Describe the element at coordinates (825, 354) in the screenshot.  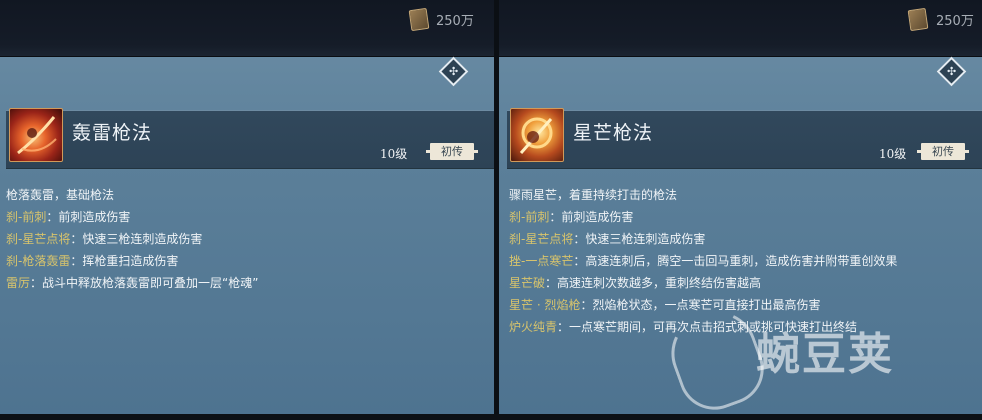
I see `watermark-text: 蜿豆荚` at that location.